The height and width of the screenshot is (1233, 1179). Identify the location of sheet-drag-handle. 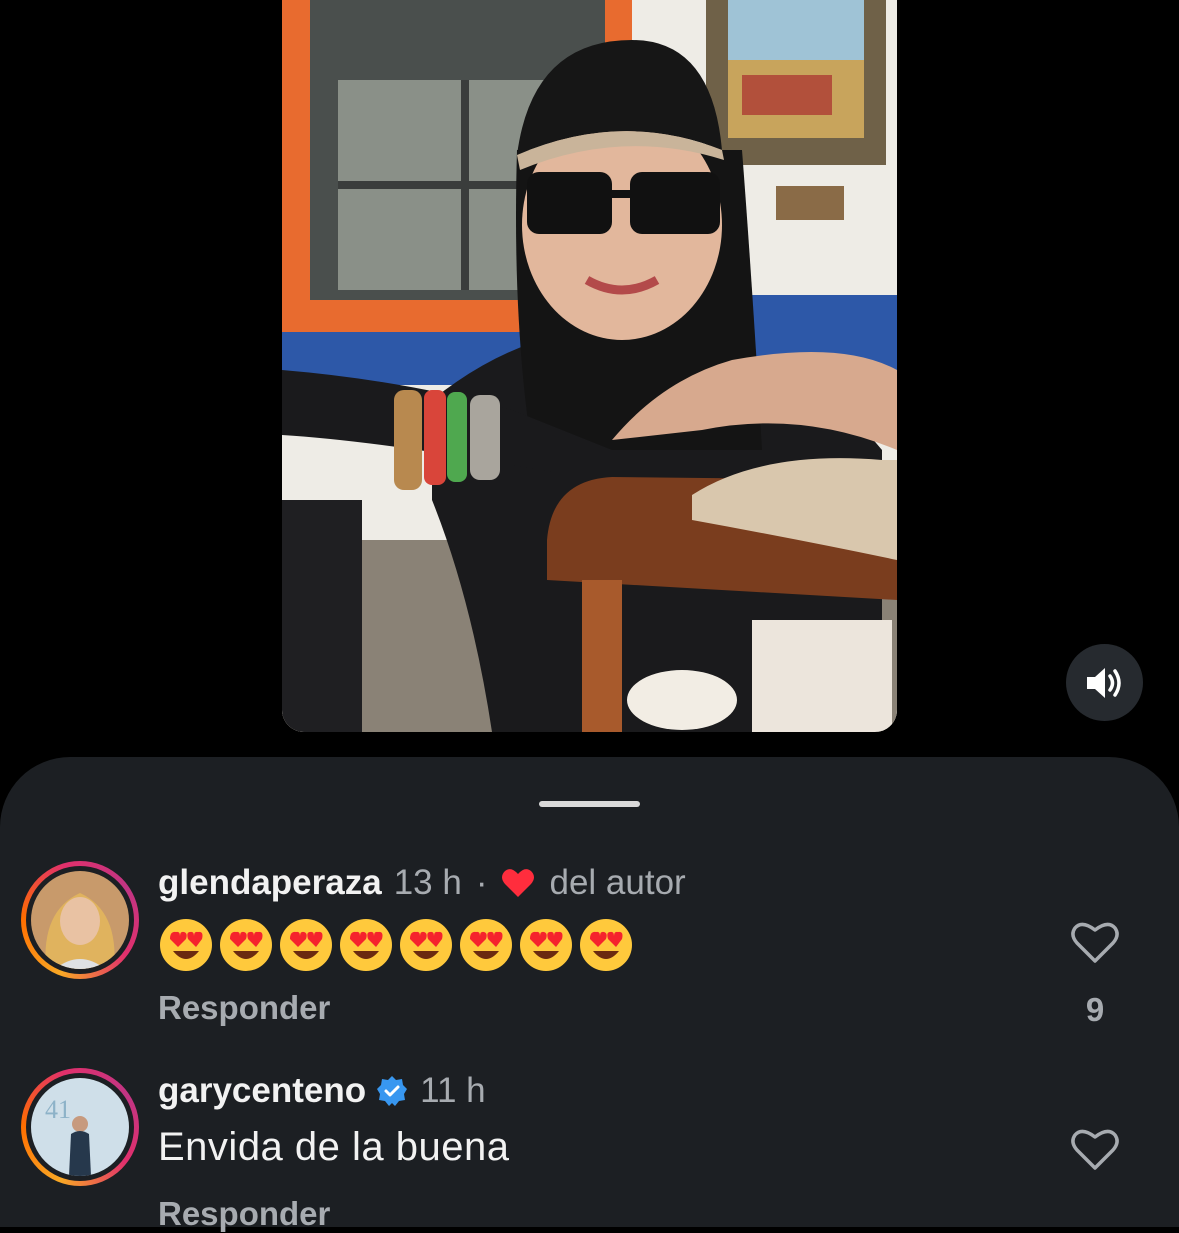
(589, 804).